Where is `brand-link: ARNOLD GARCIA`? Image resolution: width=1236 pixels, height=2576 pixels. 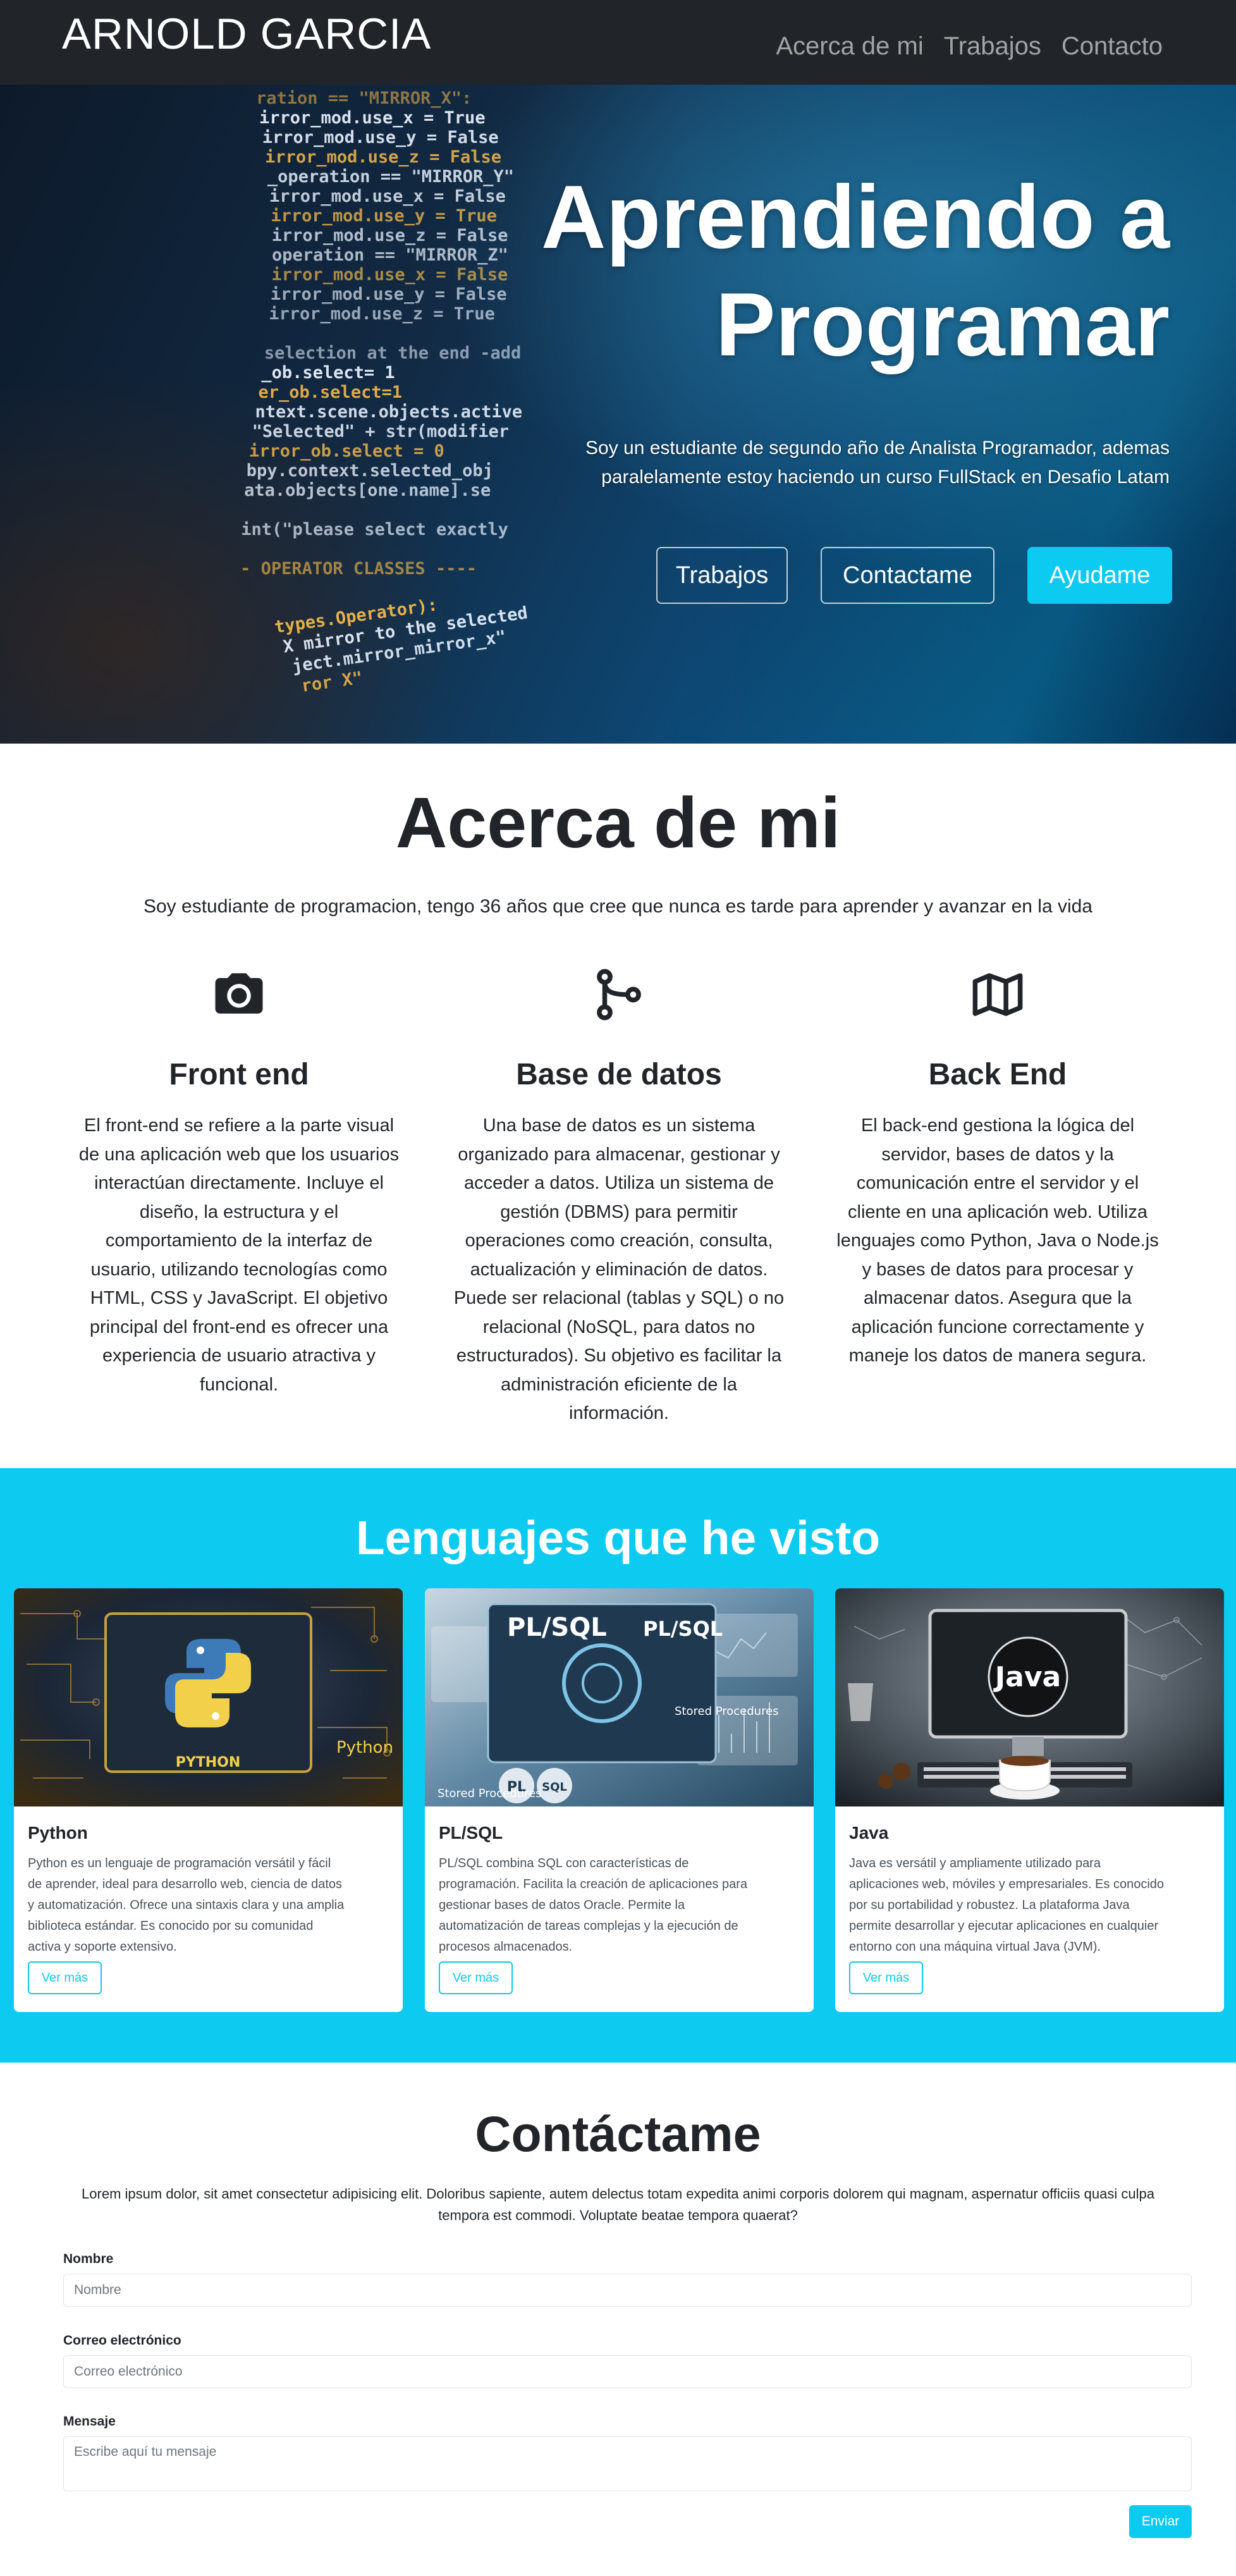 brand-link: ARNOLD GARCIA is located at coordinates (246, 34).